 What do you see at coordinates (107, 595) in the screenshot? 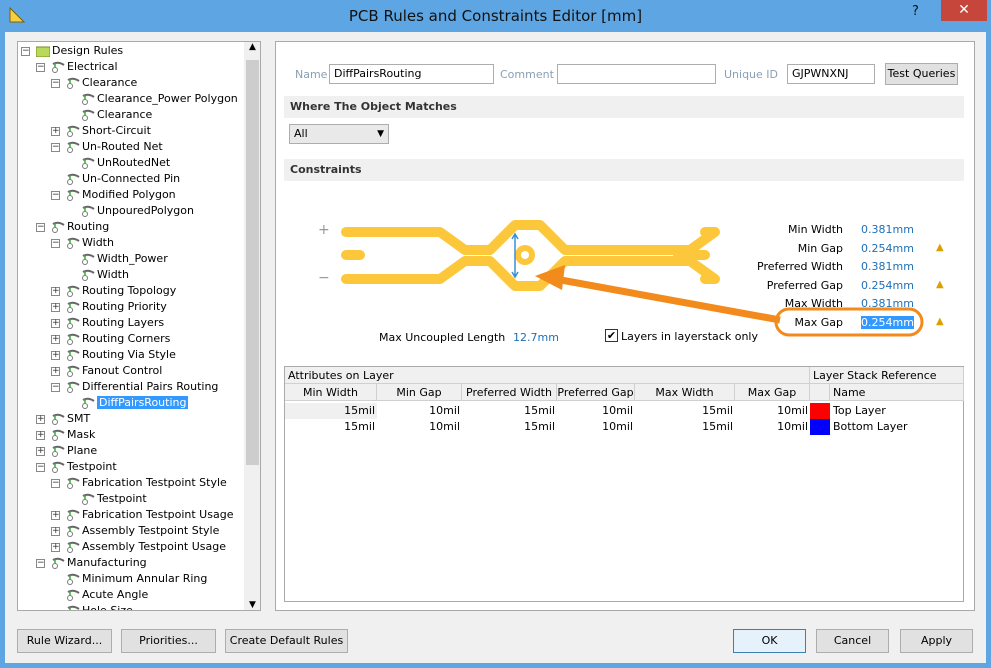
I see `tree-item: Acute Angle` at bounding box center [107, 595].